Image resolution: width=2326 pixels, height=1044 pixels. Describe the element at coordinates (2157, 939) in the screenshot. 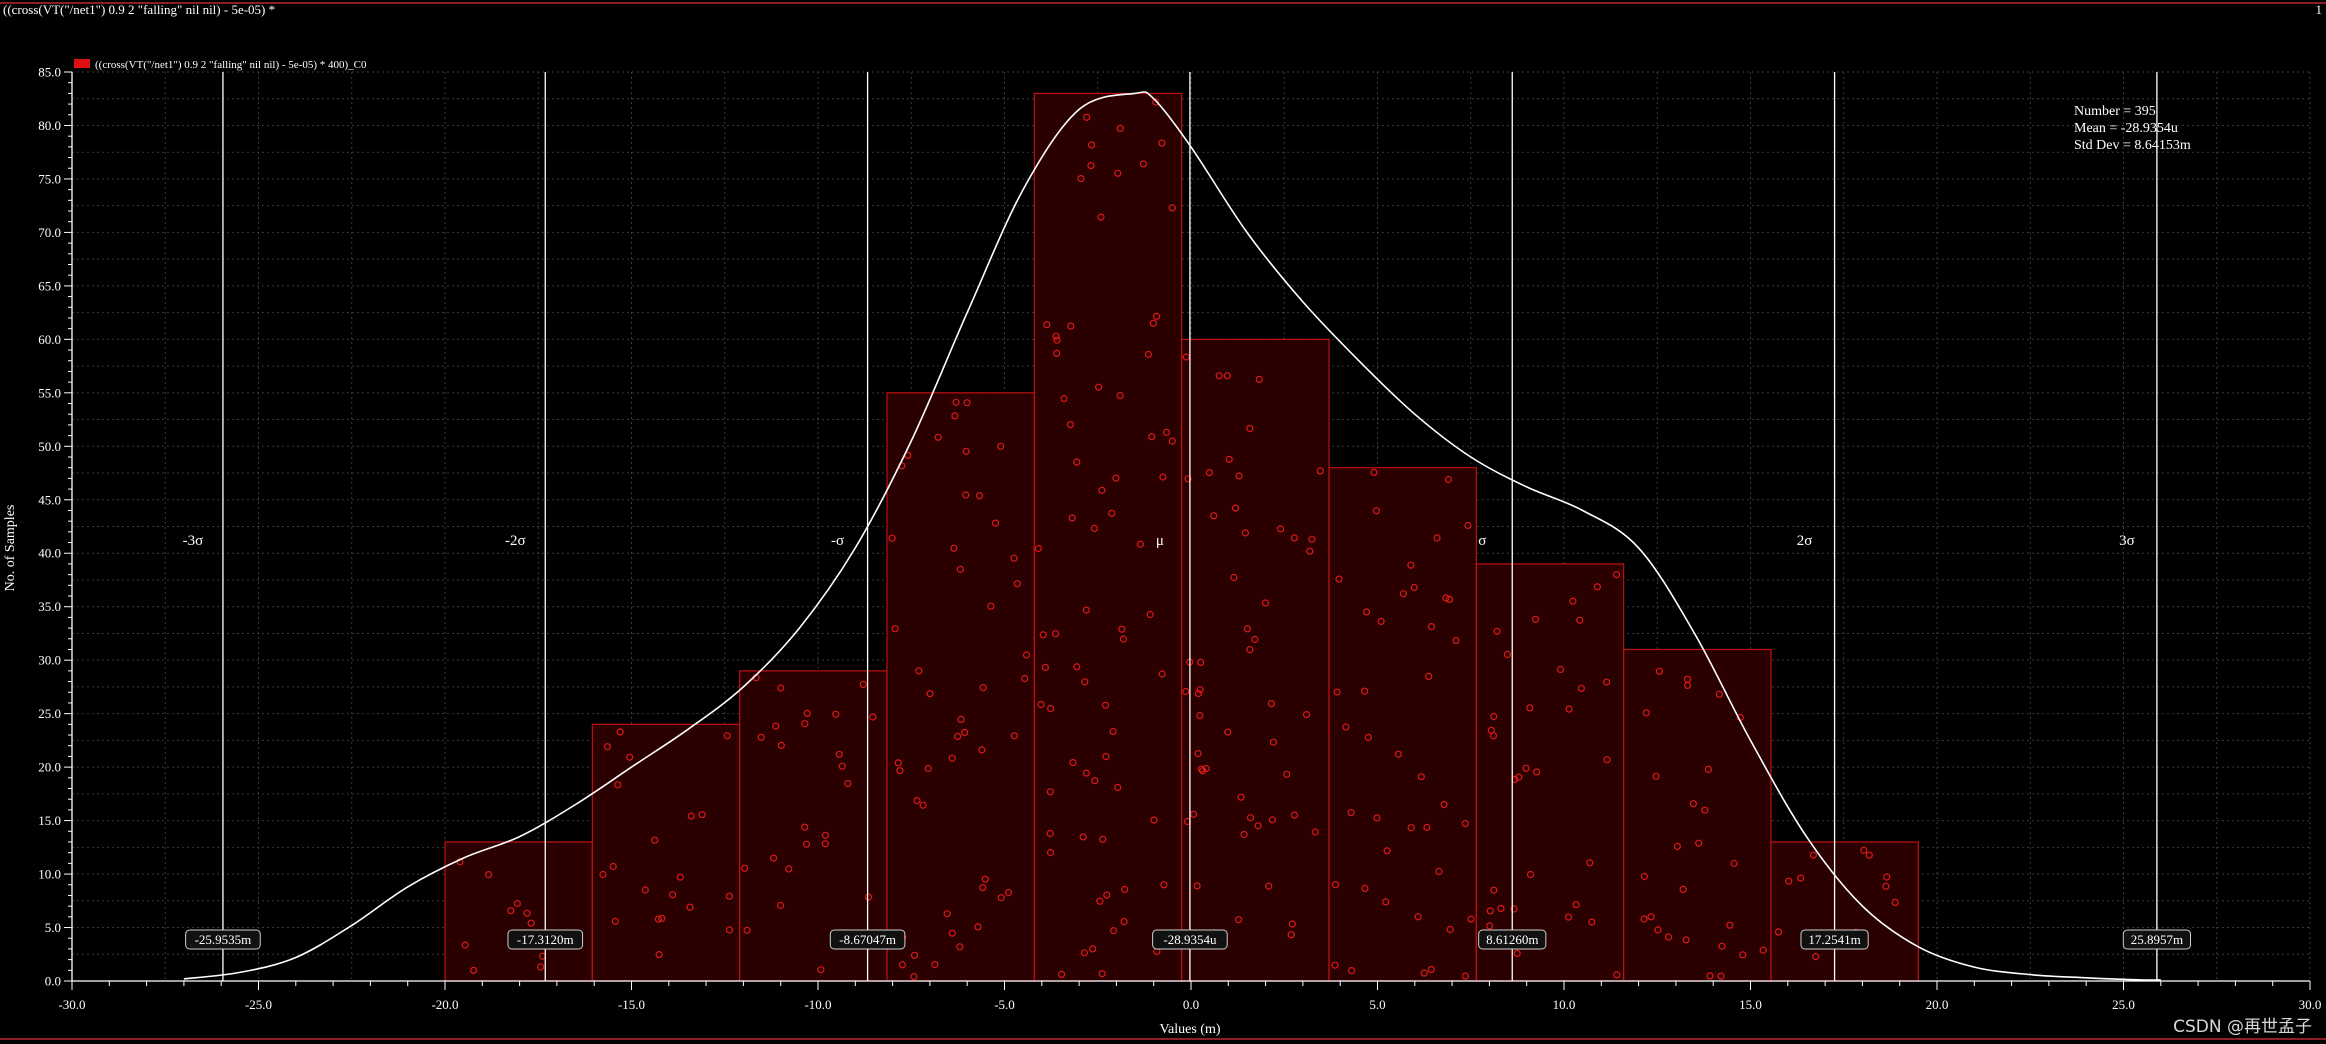

I see `sigma-value-label: 25.8957m` at that location.